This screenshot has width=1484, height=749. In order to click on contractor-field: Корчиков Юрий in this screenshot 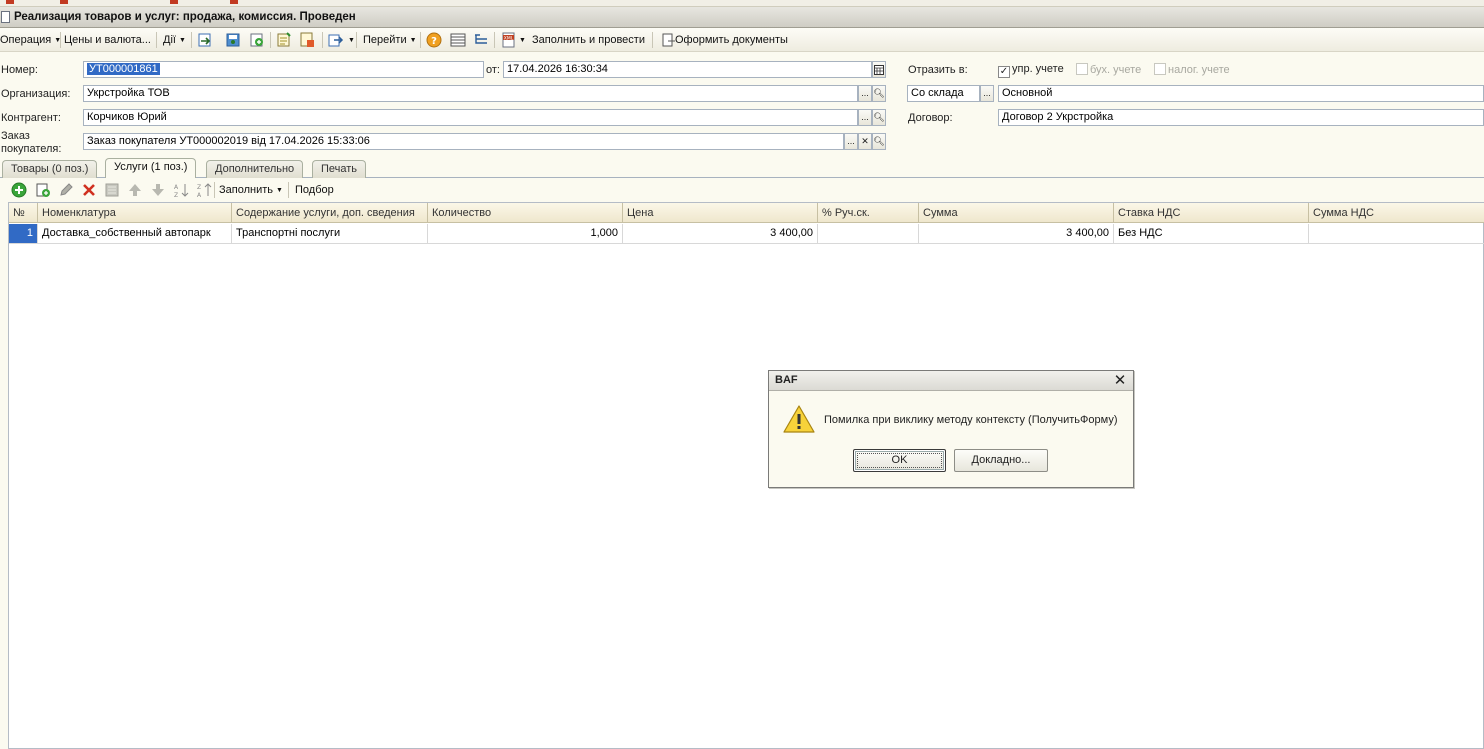, I will do `click(470, 117)`.